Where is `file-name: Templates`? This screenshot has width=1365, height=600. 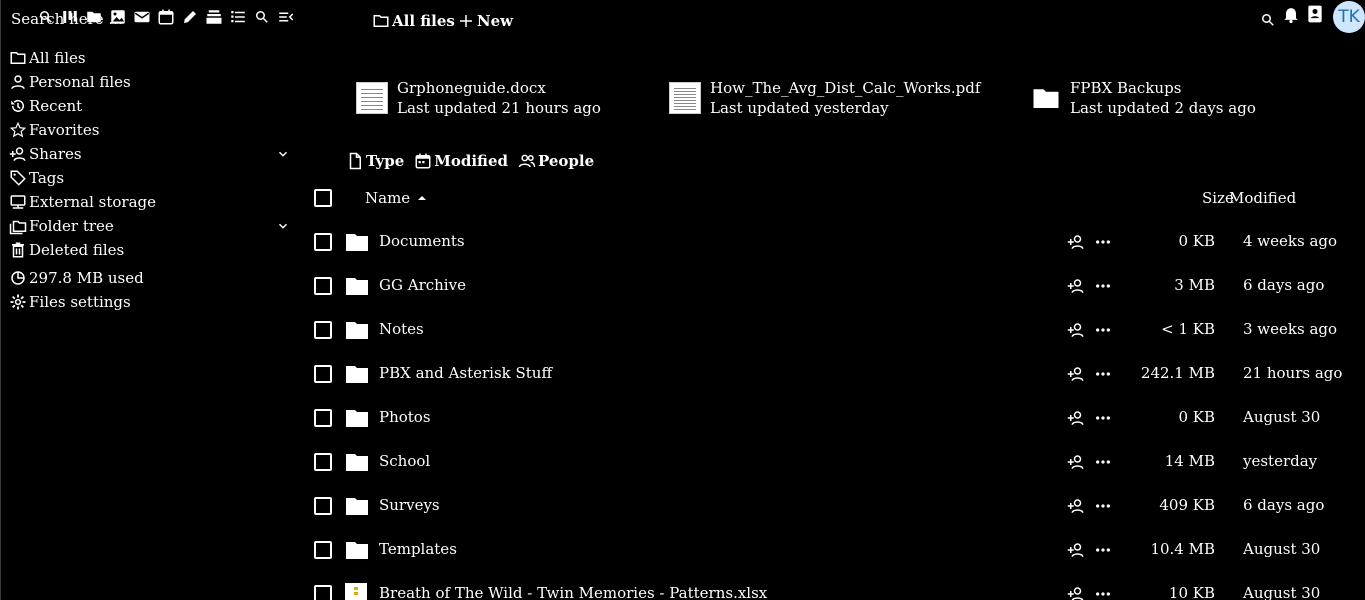
file-name: Templates is located at coordinates (418, 549).